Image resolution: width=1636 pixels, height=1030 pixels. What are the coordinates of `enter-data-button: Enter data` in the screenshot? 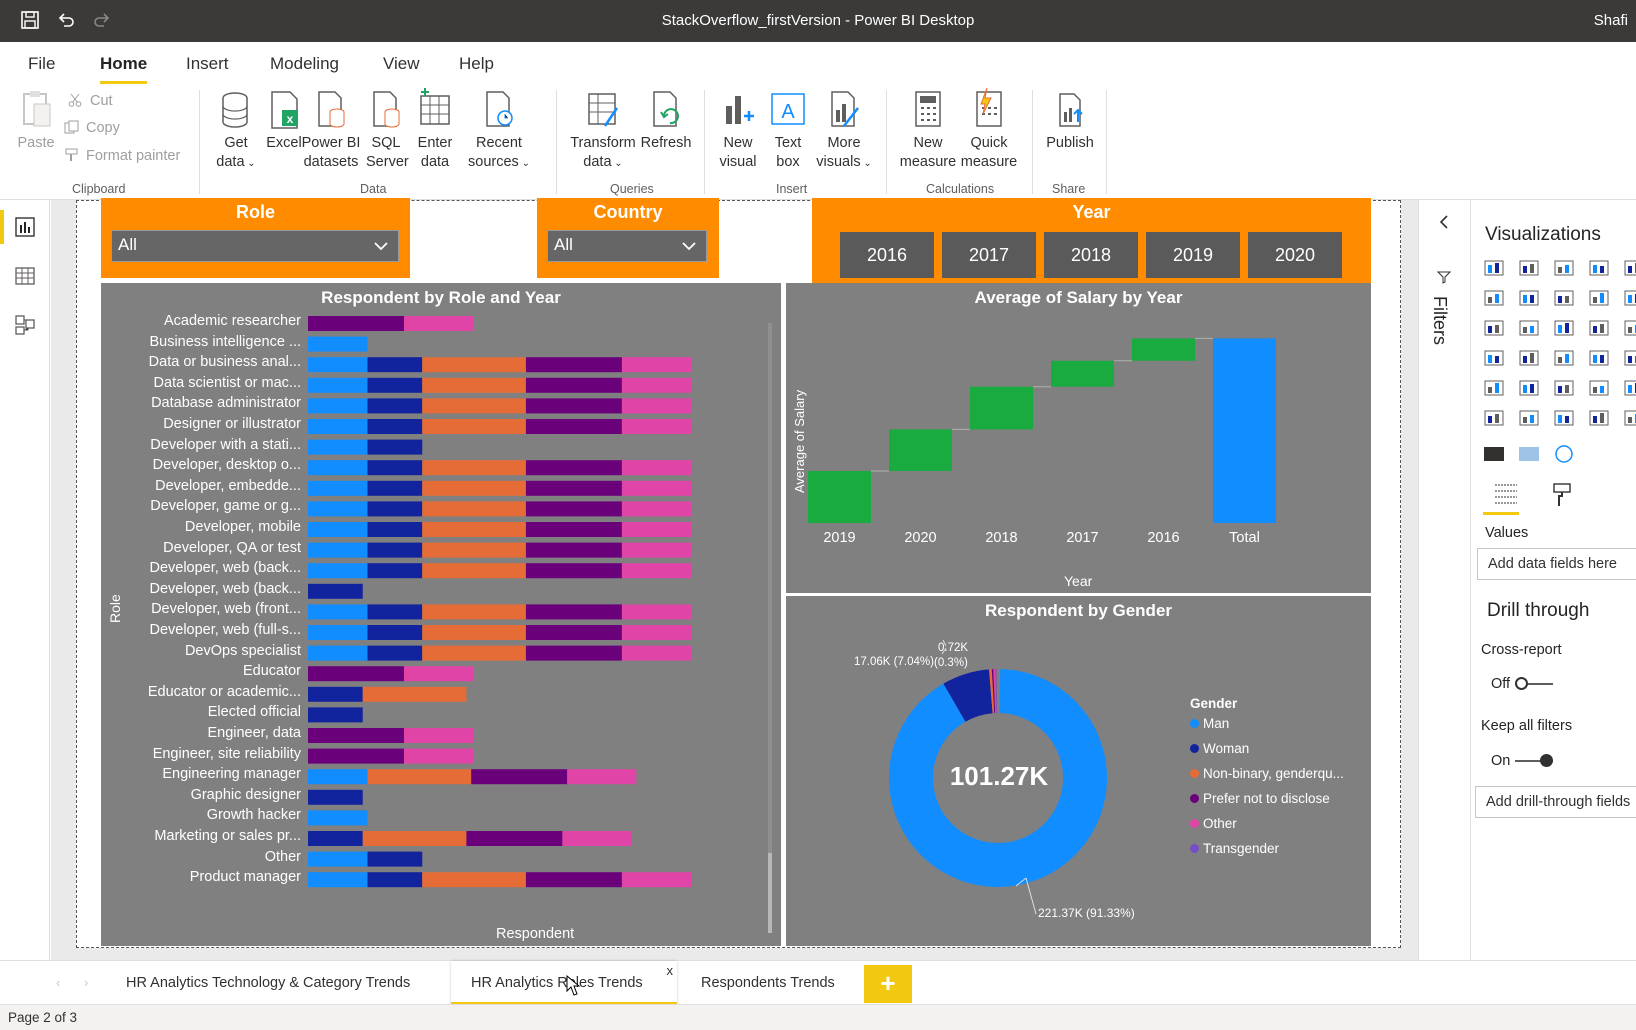 It's located at (435, 130).